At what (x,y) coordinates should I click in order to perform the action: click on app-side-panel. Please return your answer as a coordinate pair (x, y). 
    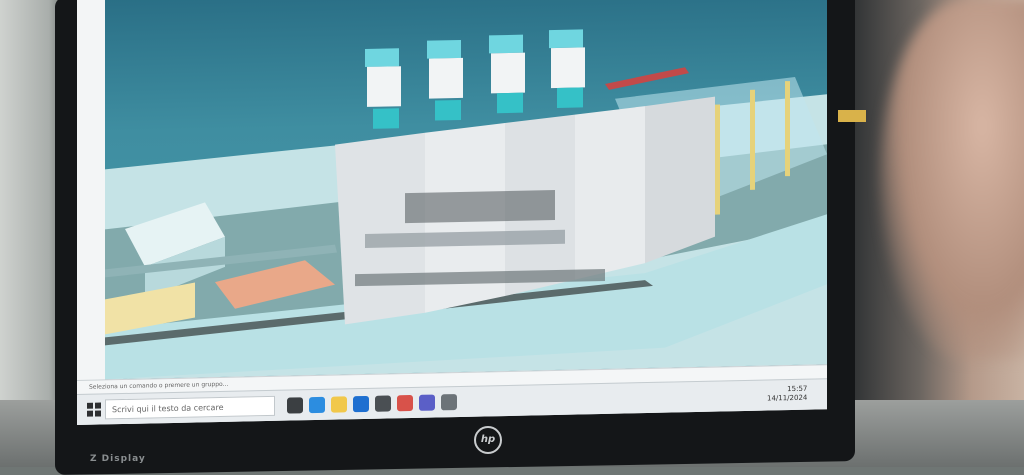
    Looking at the image, I should click on (91, 190).